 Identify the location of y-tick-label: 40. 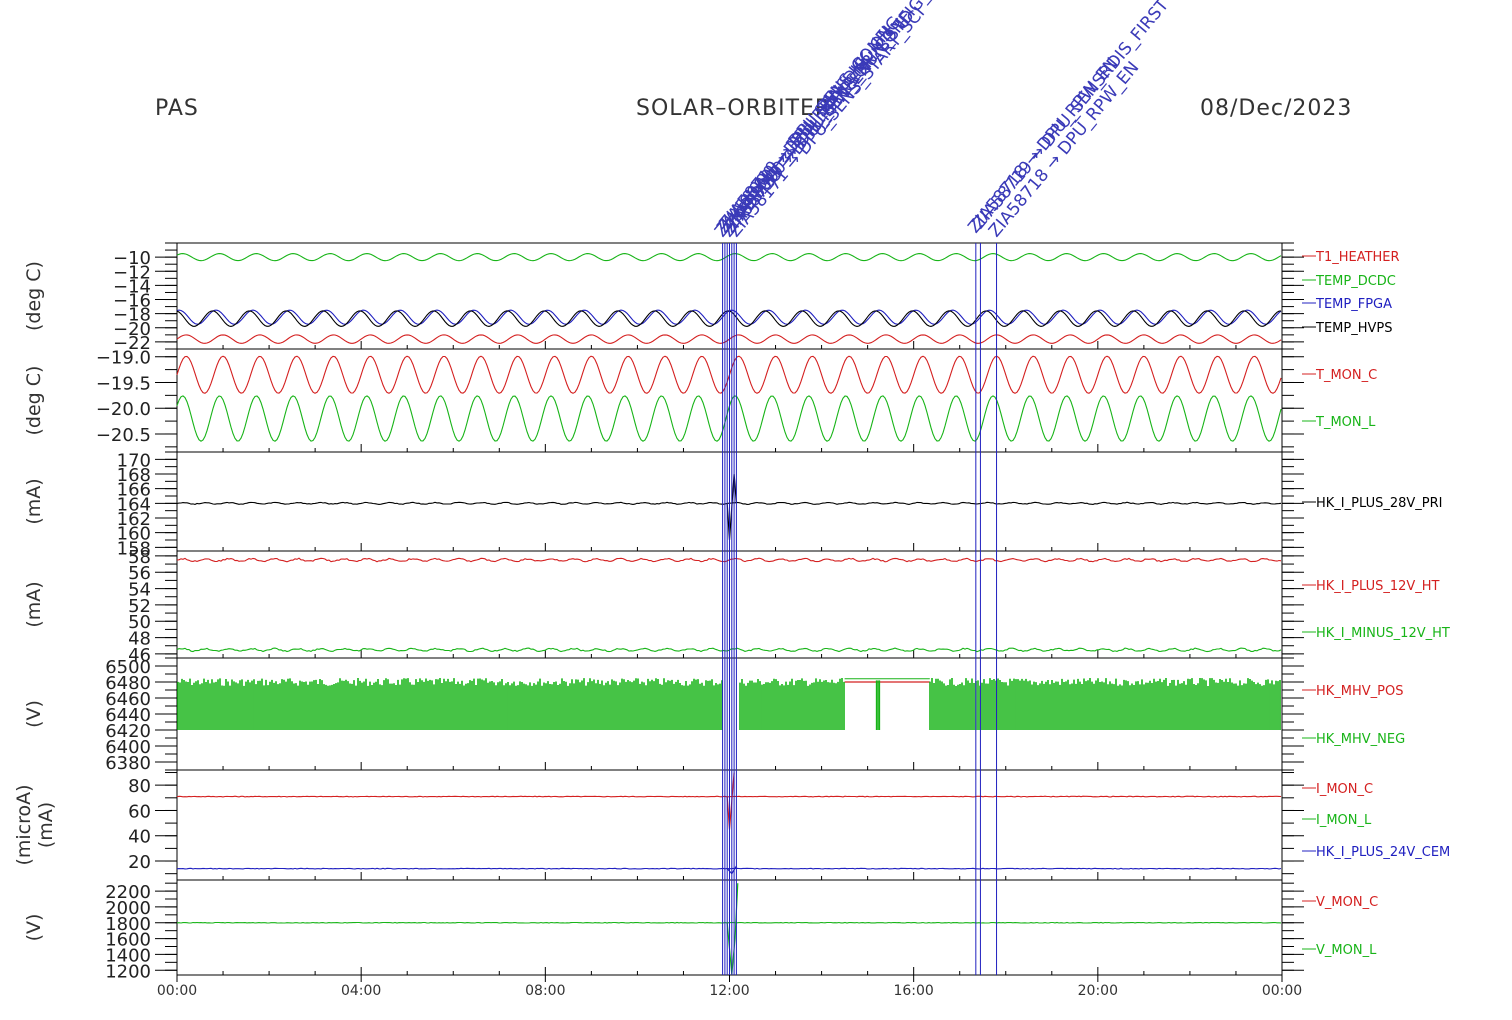
(139, 837).